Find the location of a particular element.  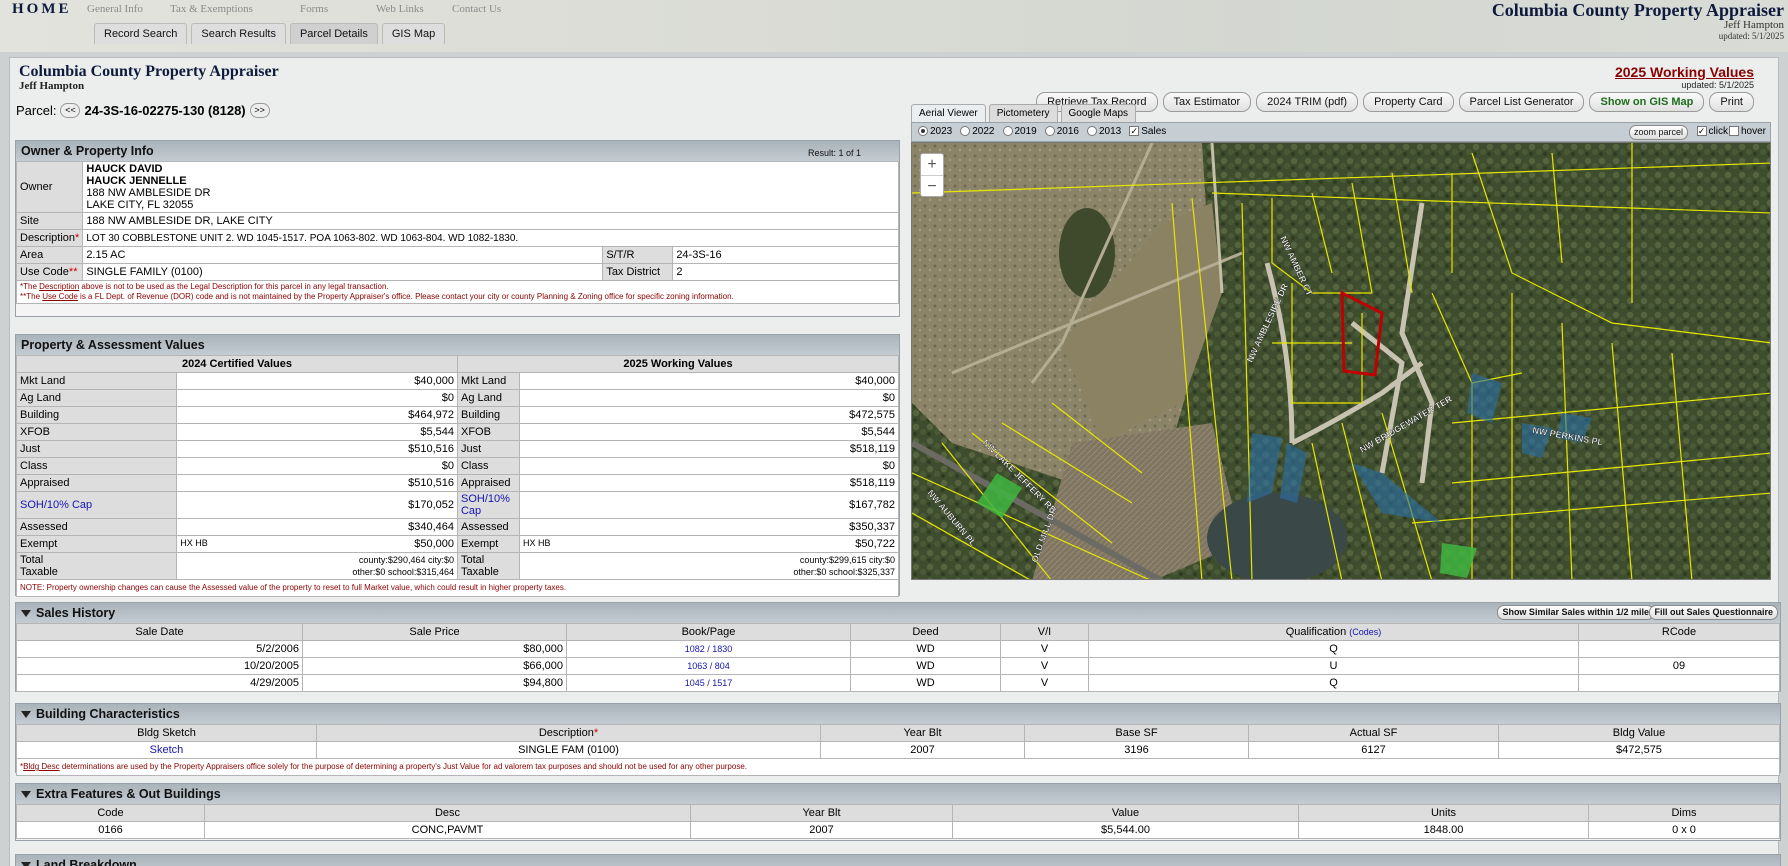

rcode-header: RCode is located at coordinates (1679, 632).